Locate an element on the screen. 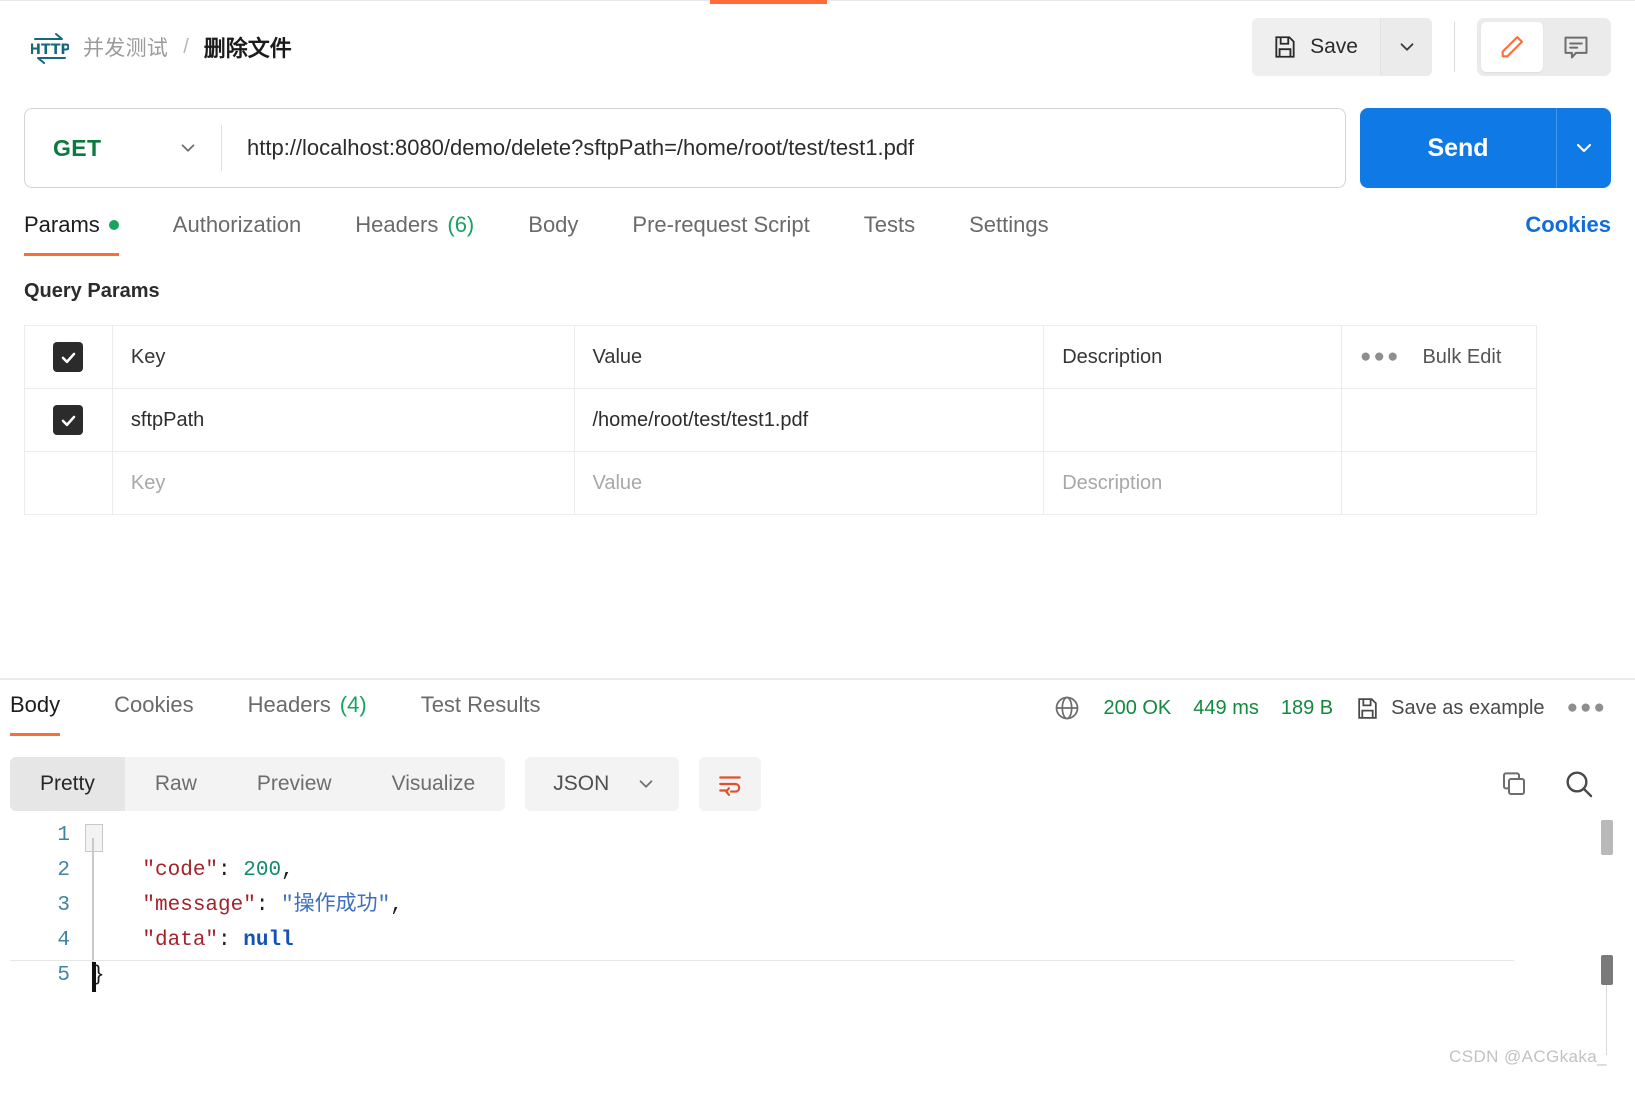 The image size is (1635, 1095). save-button: Save is located at coordinates (1316, 47).